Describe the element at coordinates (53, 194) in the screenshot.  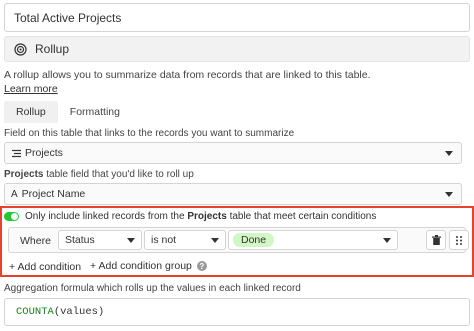
I see `rollup-field-value: Project Name` at that location.